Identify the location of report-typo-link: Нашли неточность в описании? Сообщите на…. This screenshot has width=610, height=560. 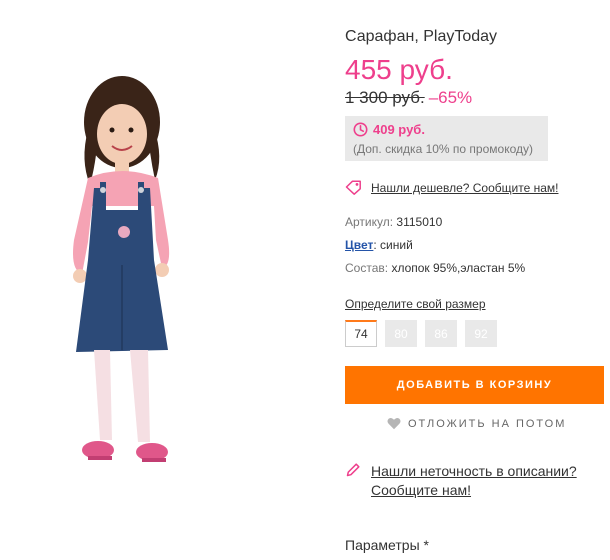
(461, 481).